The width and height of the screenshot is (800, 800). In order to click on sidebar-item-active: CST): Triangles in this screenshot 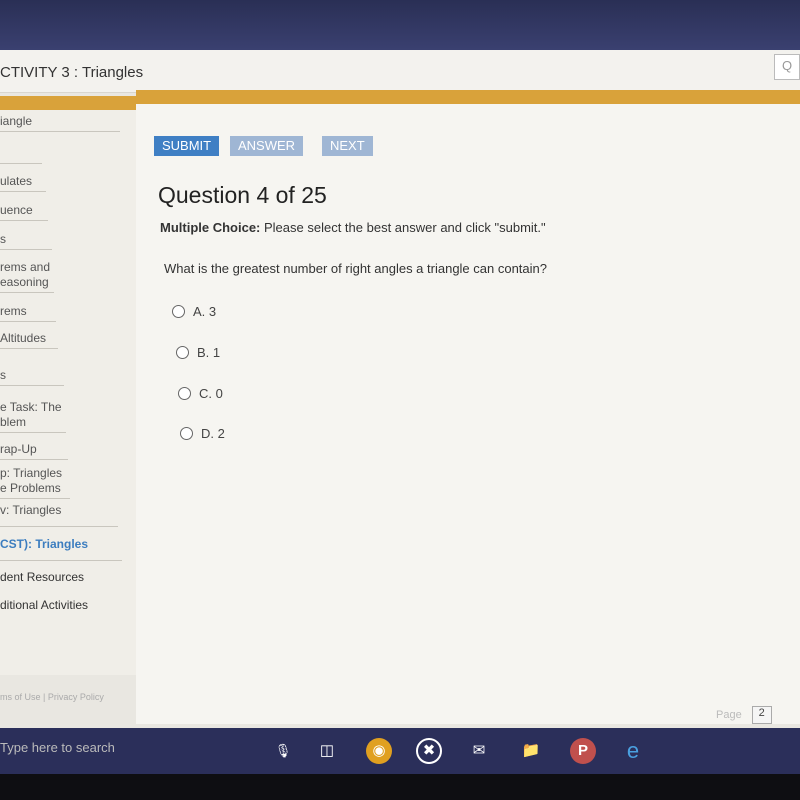, I will do `click(61, 549)`.